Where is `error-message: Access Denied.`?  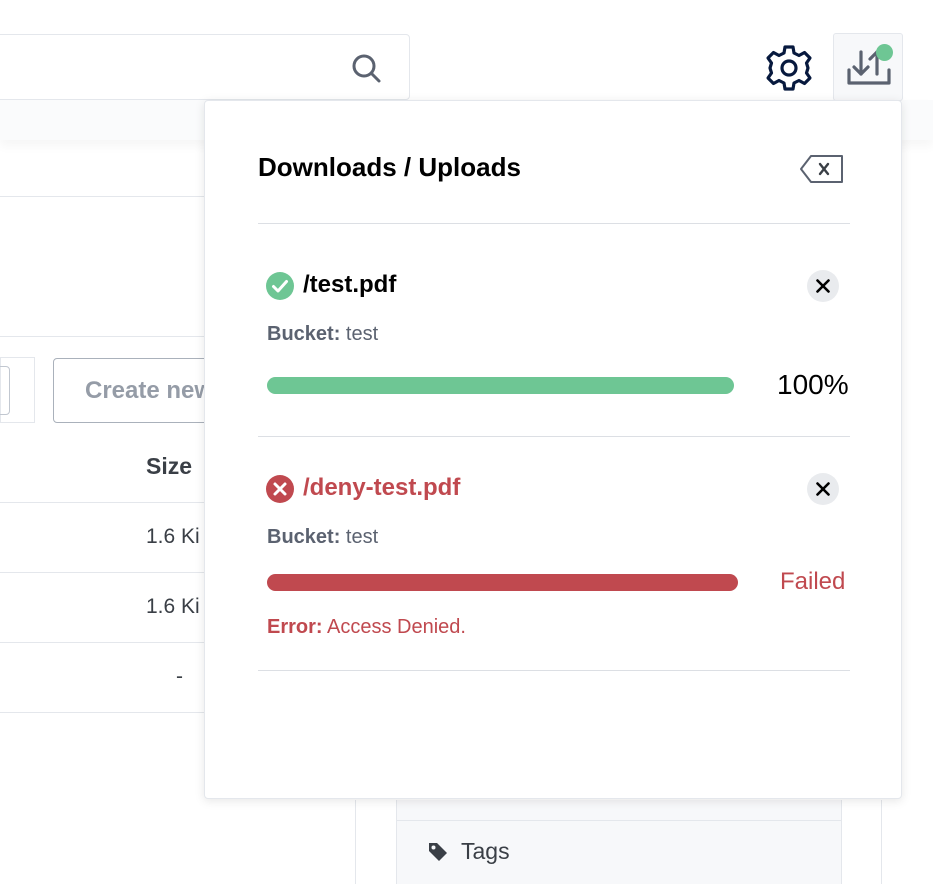
error-message: Access Denied. is located at coordinates (396, 627).